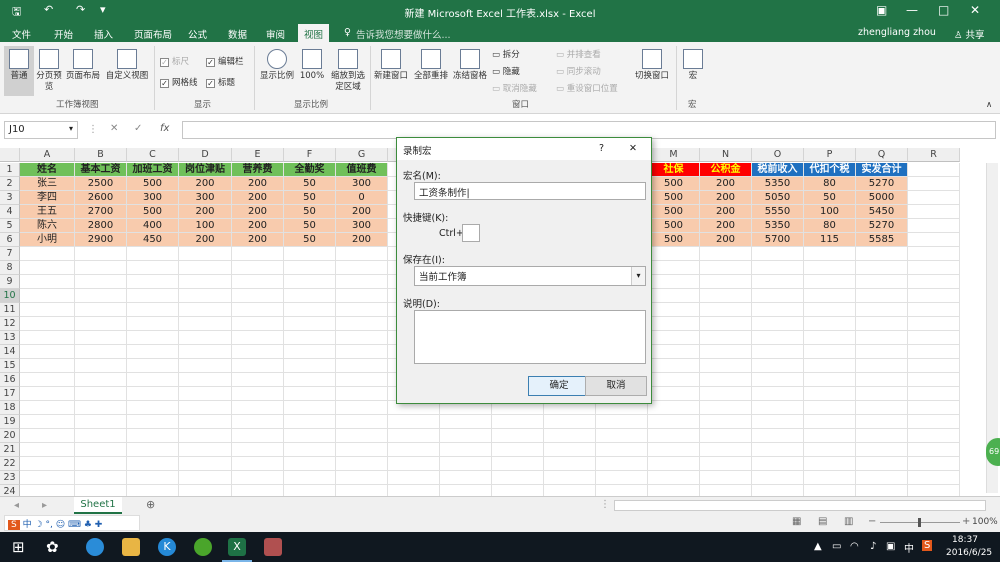 The image size is (1000, 562). I want to click on freeze-panes-button: 冻结窗格, so click(470, 71).